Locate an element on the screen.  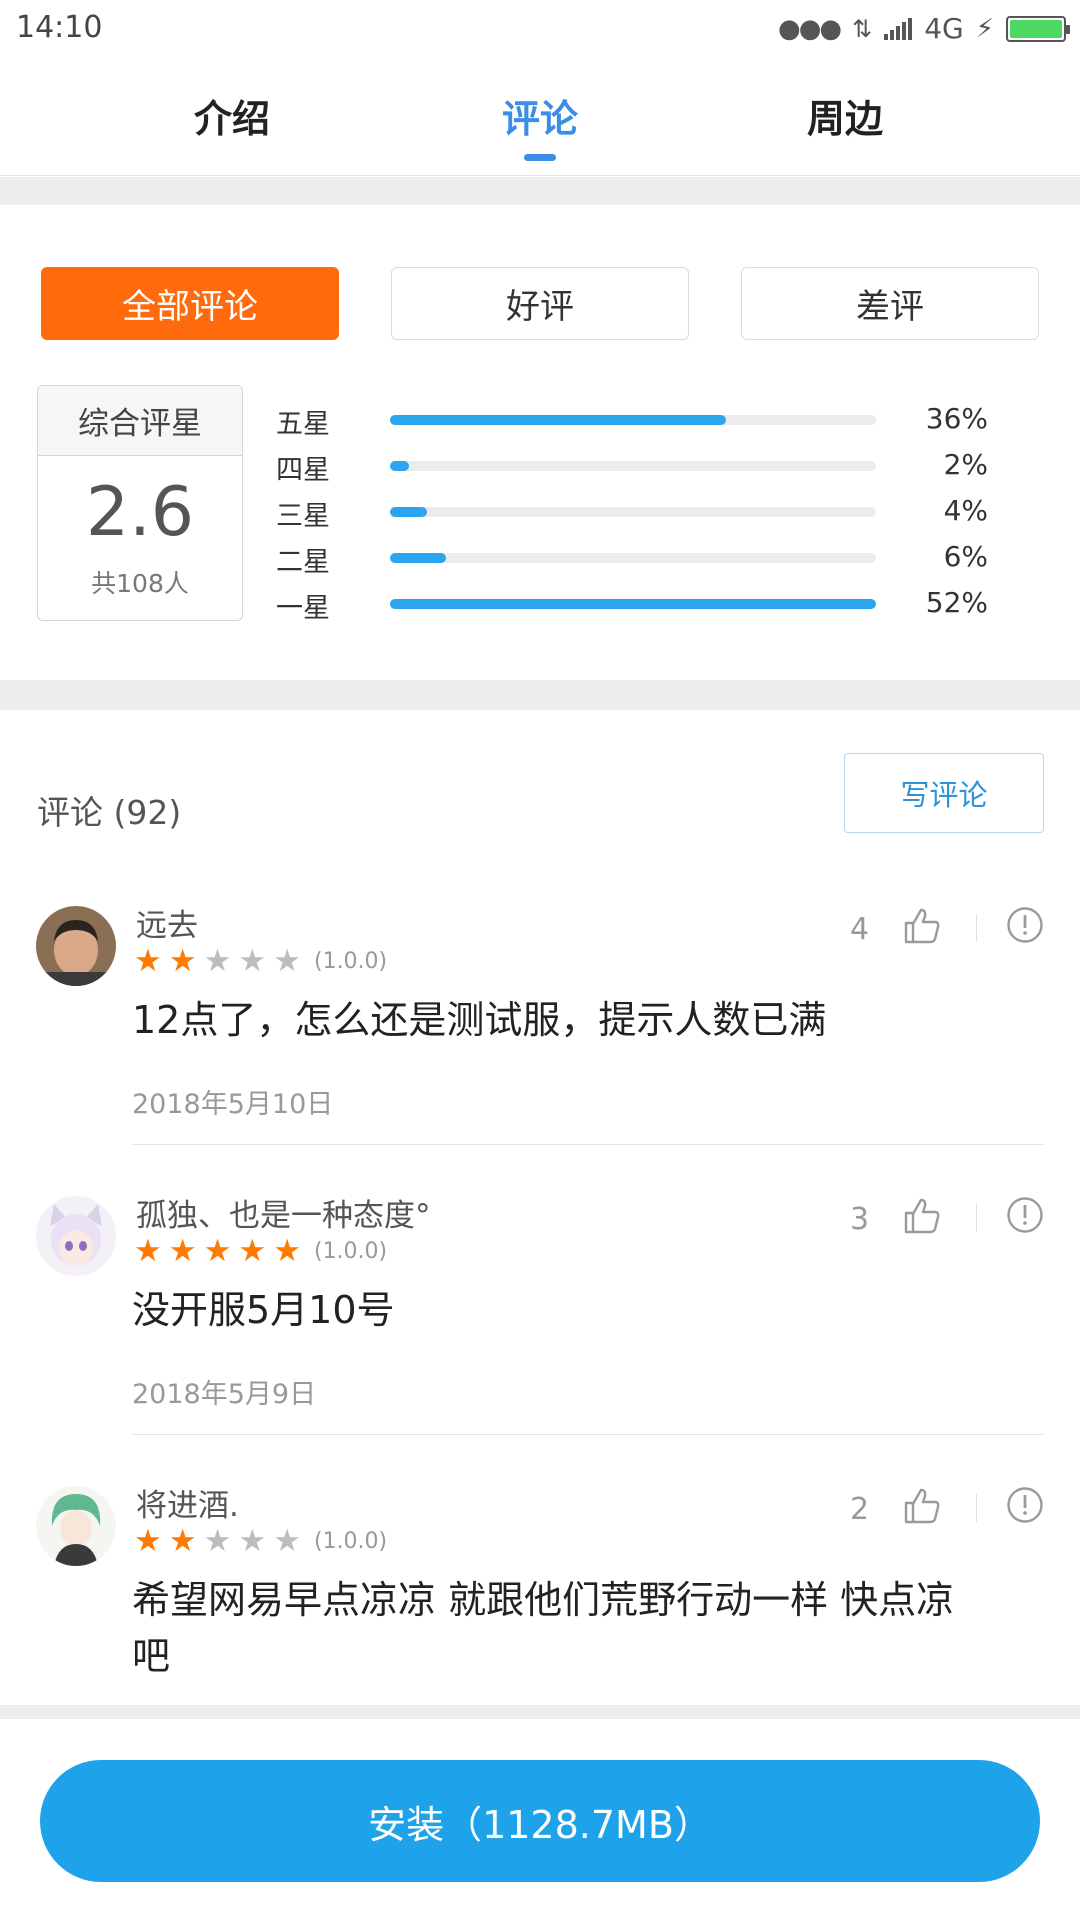
network-type: 4G is located at coordinates (944, 28).